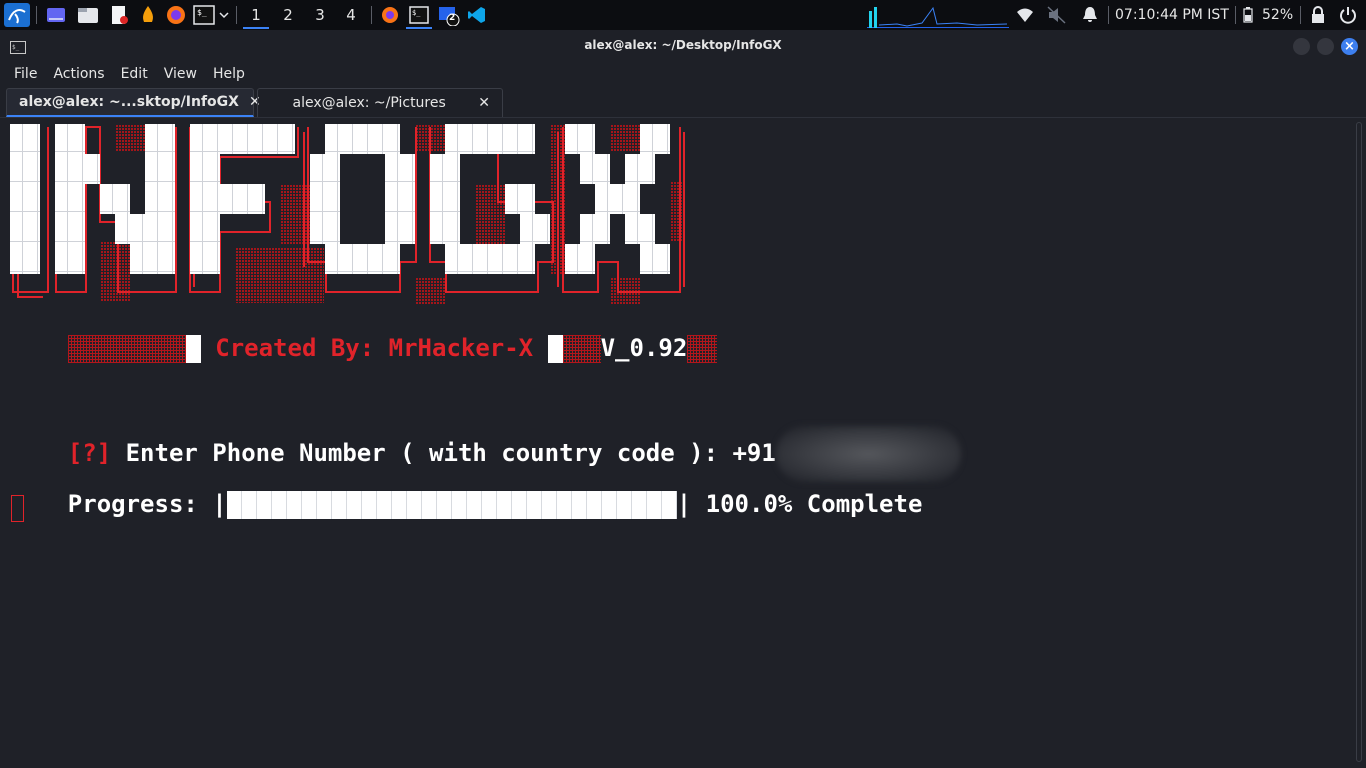  Describe the element at coordinates (320, 15) in the screenshot. I see `workspace-3: 3` at that location.